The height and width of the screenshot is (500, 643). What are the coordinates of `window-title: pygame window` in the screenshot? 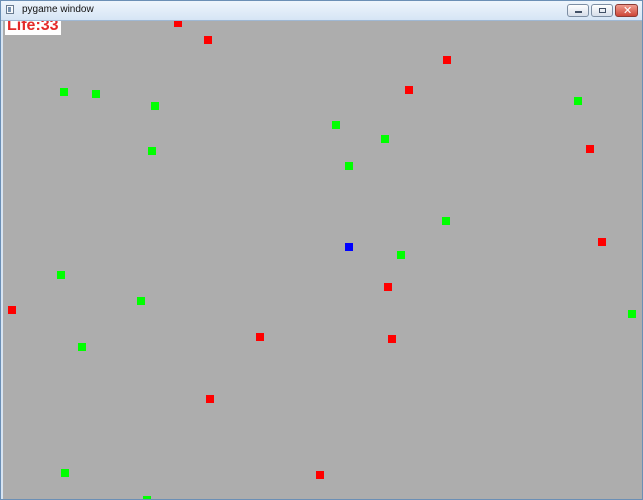 It's located at (58, 9).